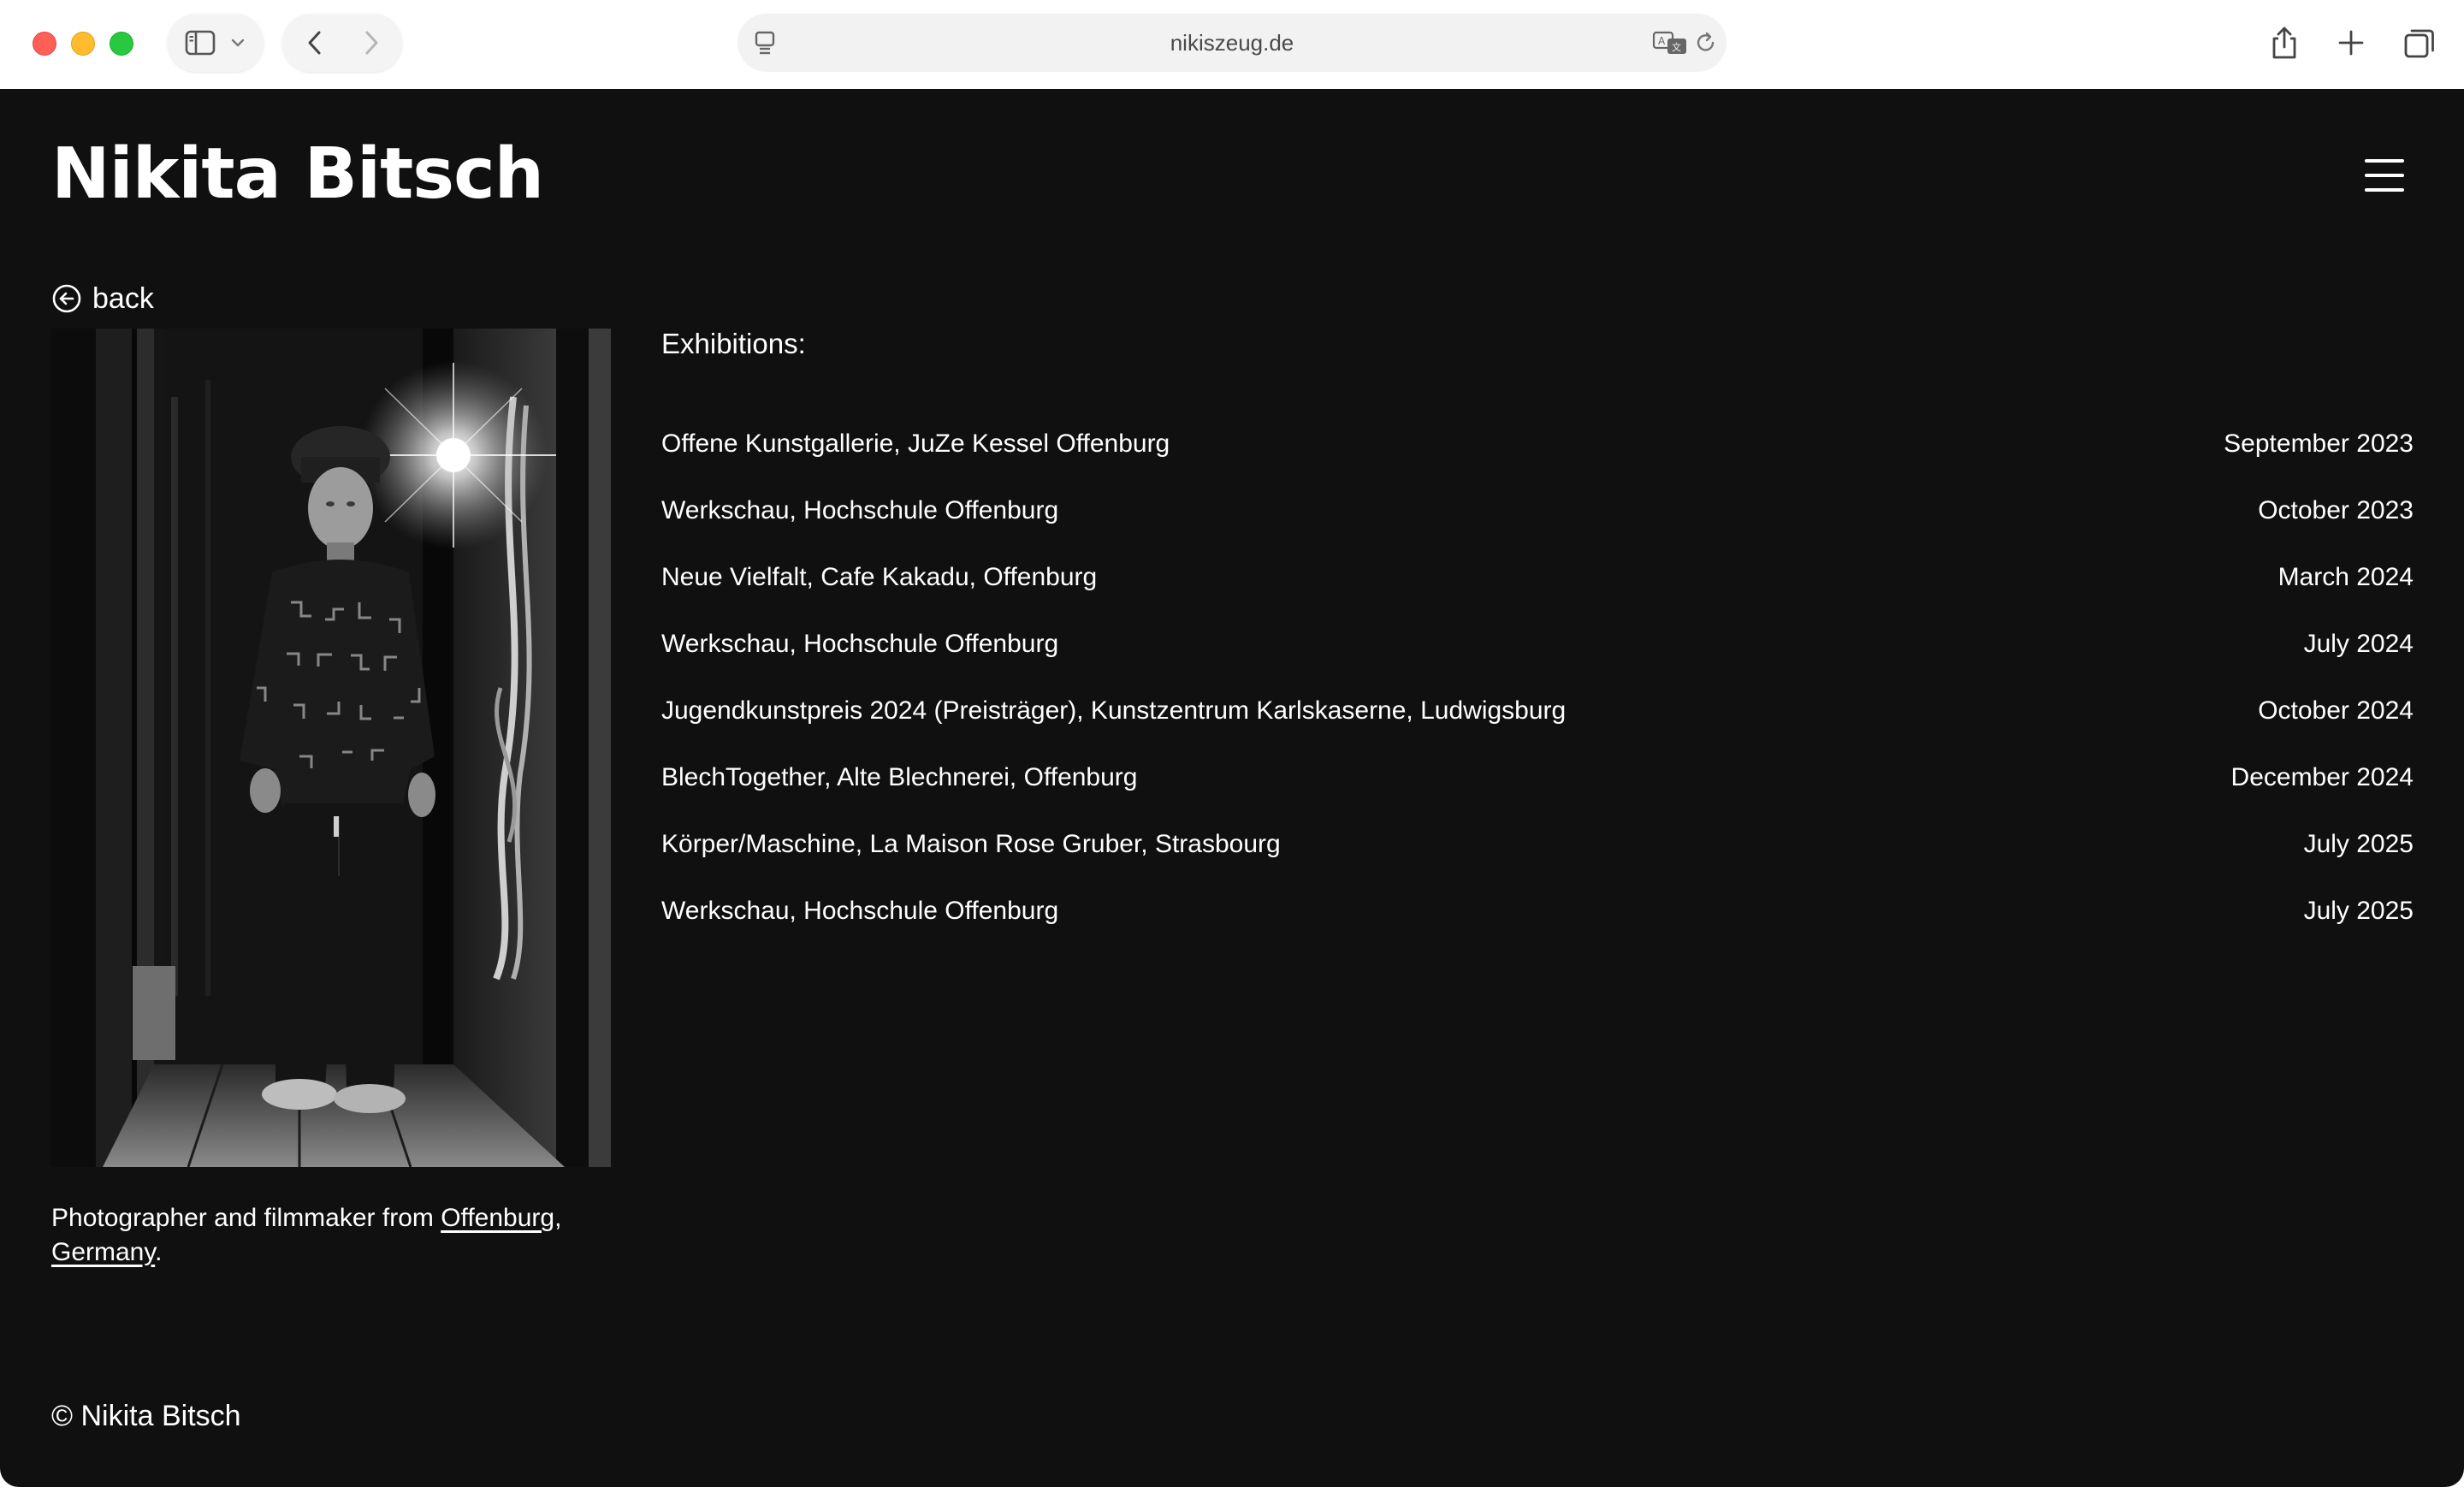 Image resolution: width=2464 pixels, height=1487 pixels. What do you see at coordinates (297, 174) in the screenshot?
I see `site-title: Nikita Bitsch` at bounding box center [297, 174].